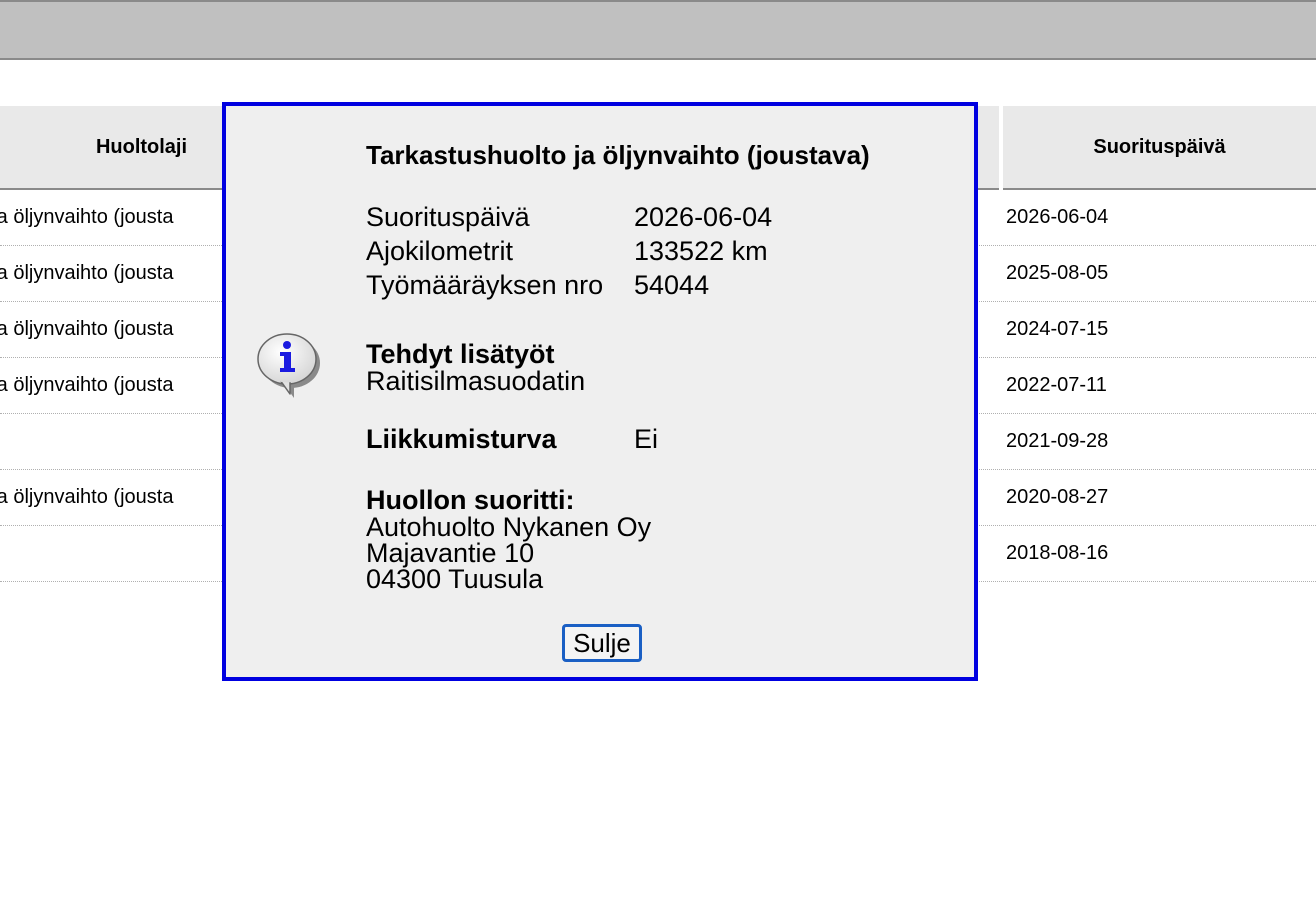 Image resolution: width=1316 pixels, height=900 pixels. I want to click on performer-street: Majavantie 10, so click(450, 553).